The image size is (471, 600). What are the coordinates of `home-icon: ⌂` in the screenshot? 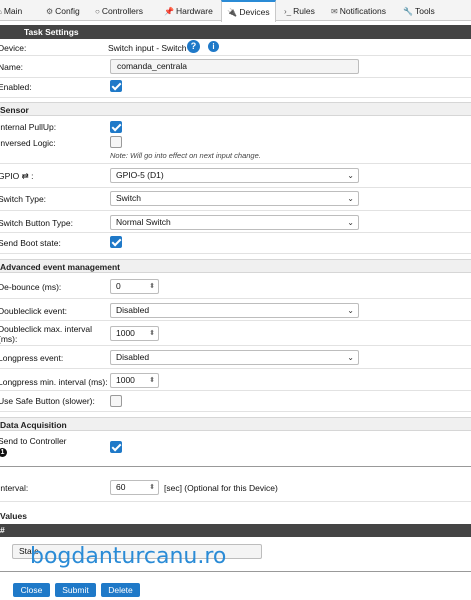 It's located at (1, 12).